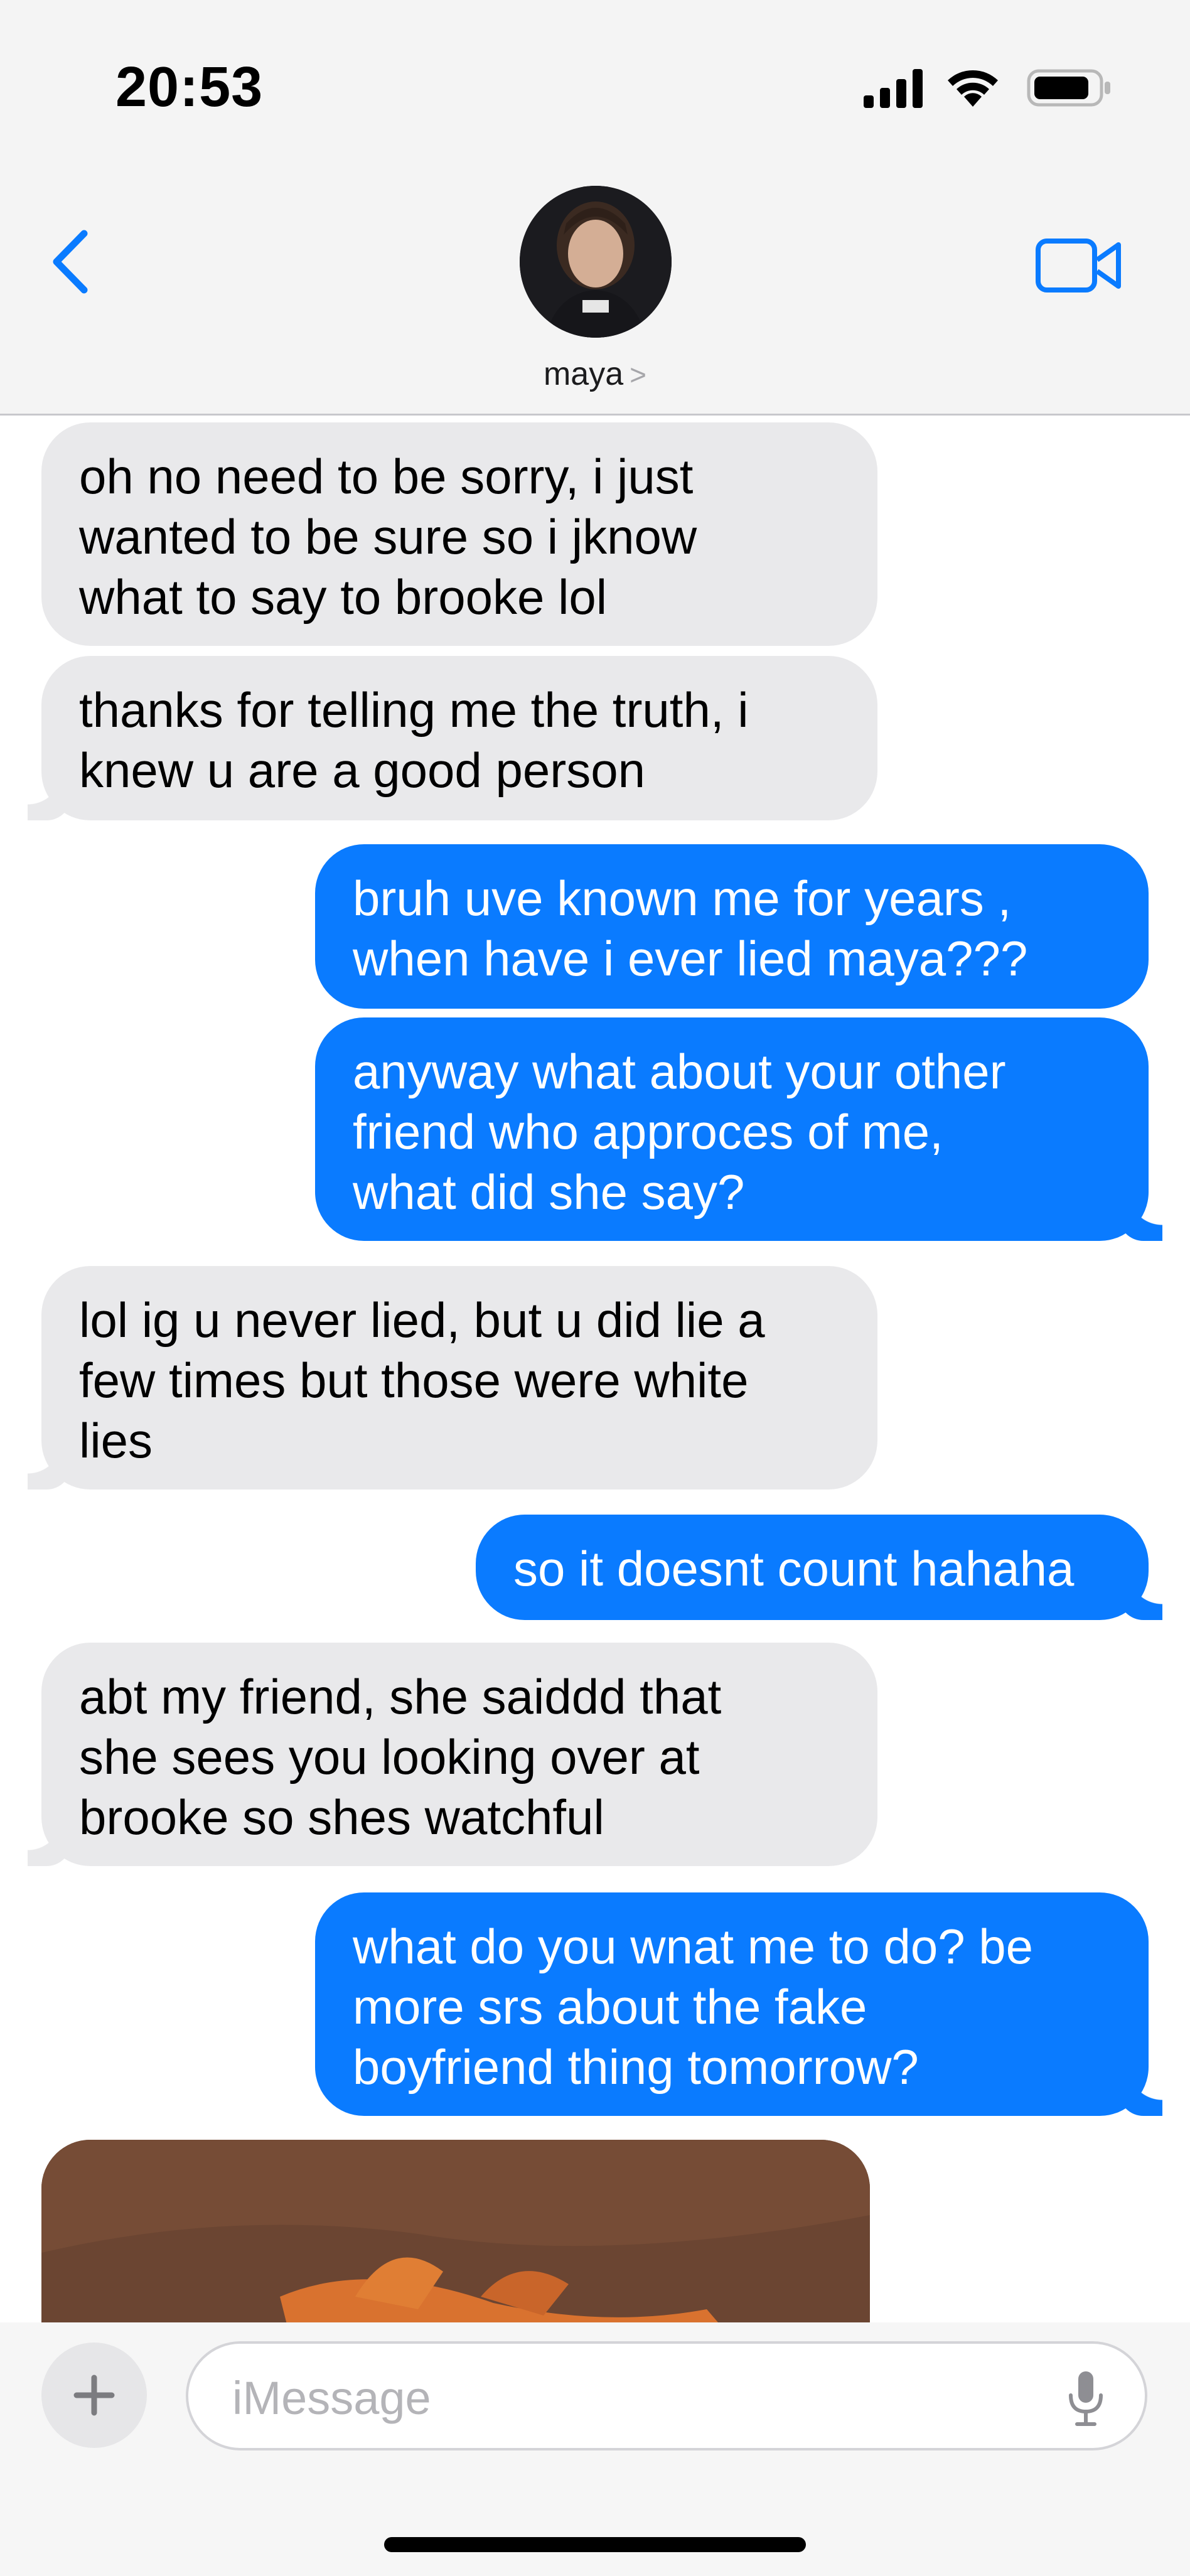  I want to click on status-time: 20:53, so click(189, 88).